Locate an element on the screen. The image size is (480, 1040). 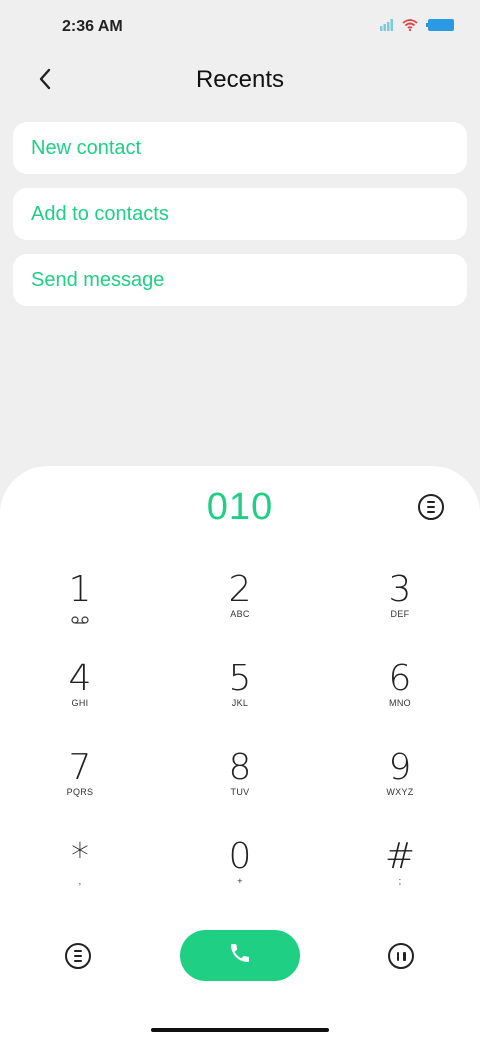
send-message-button: Send message is located at coordinates (240, 280).